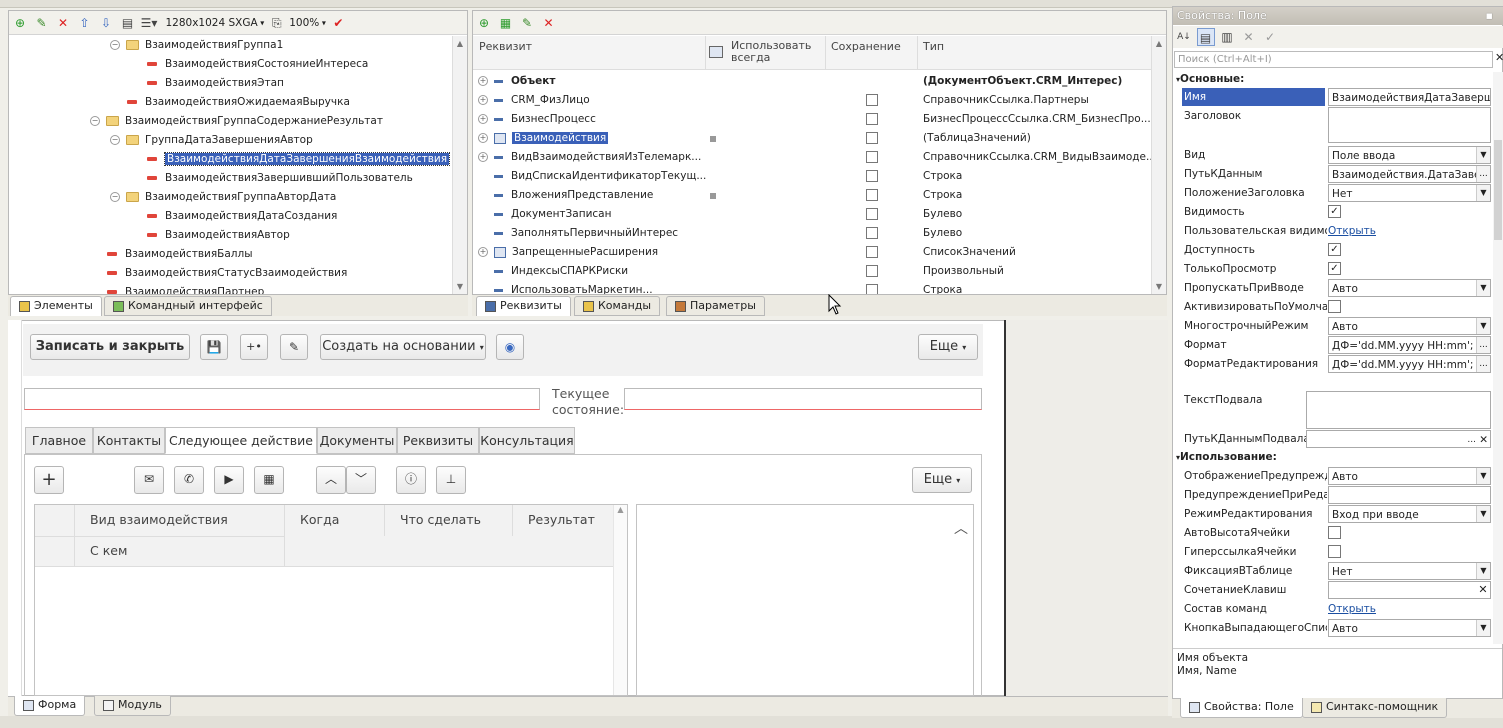  I want to click on page-layout-icon: ⎘, so click(277, 23).